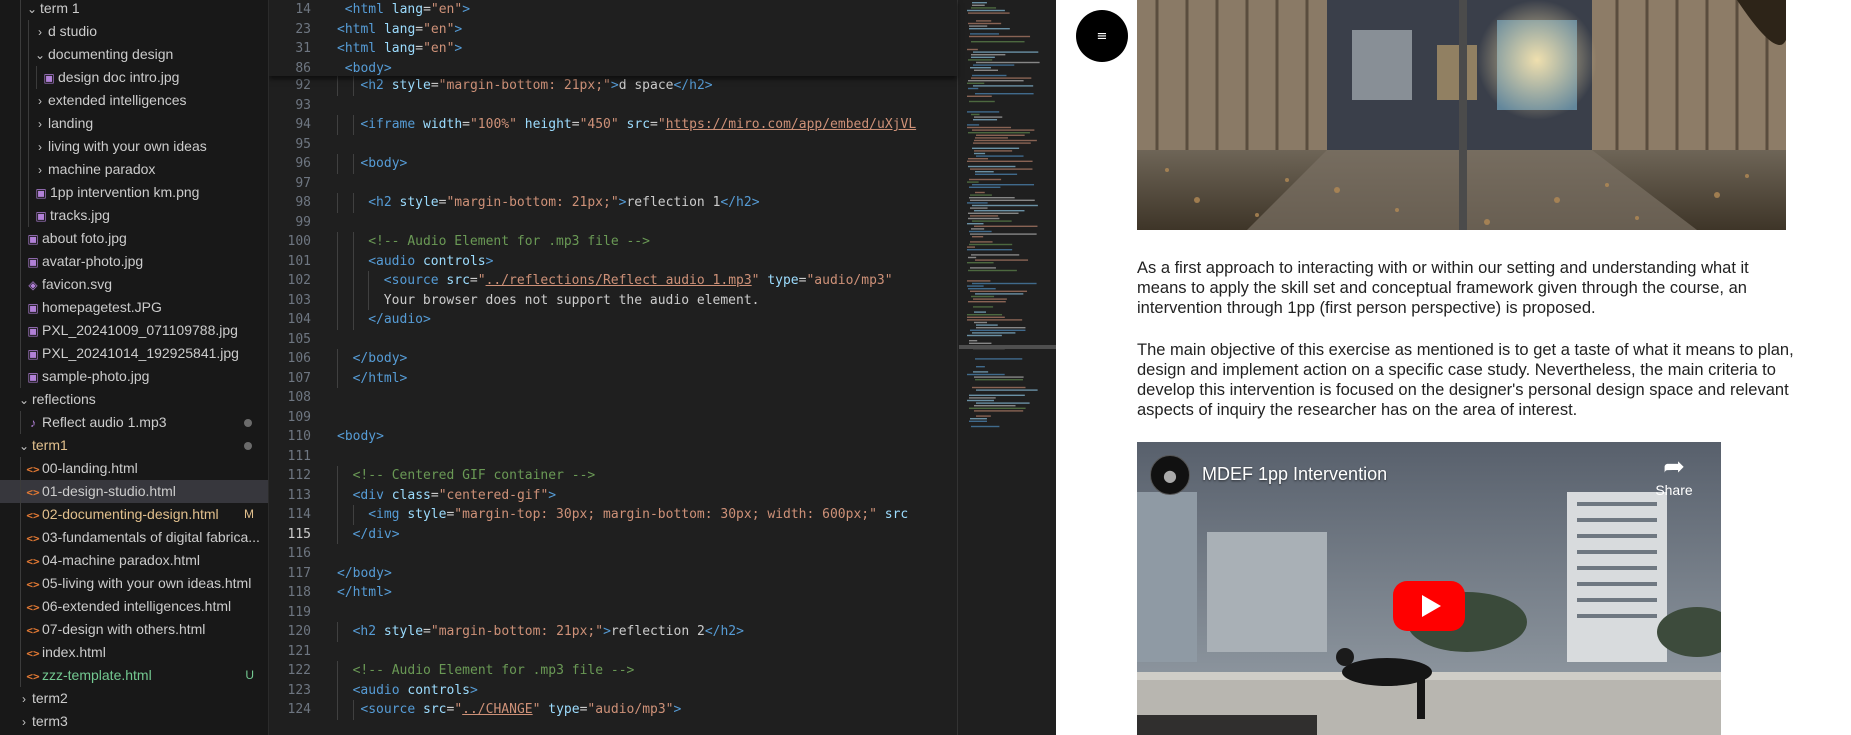  What do you see at coordinates (1102, 36) in the screenshot?
I see `hamburger-menu-button: ≡` at bounding box center [1102, 36].